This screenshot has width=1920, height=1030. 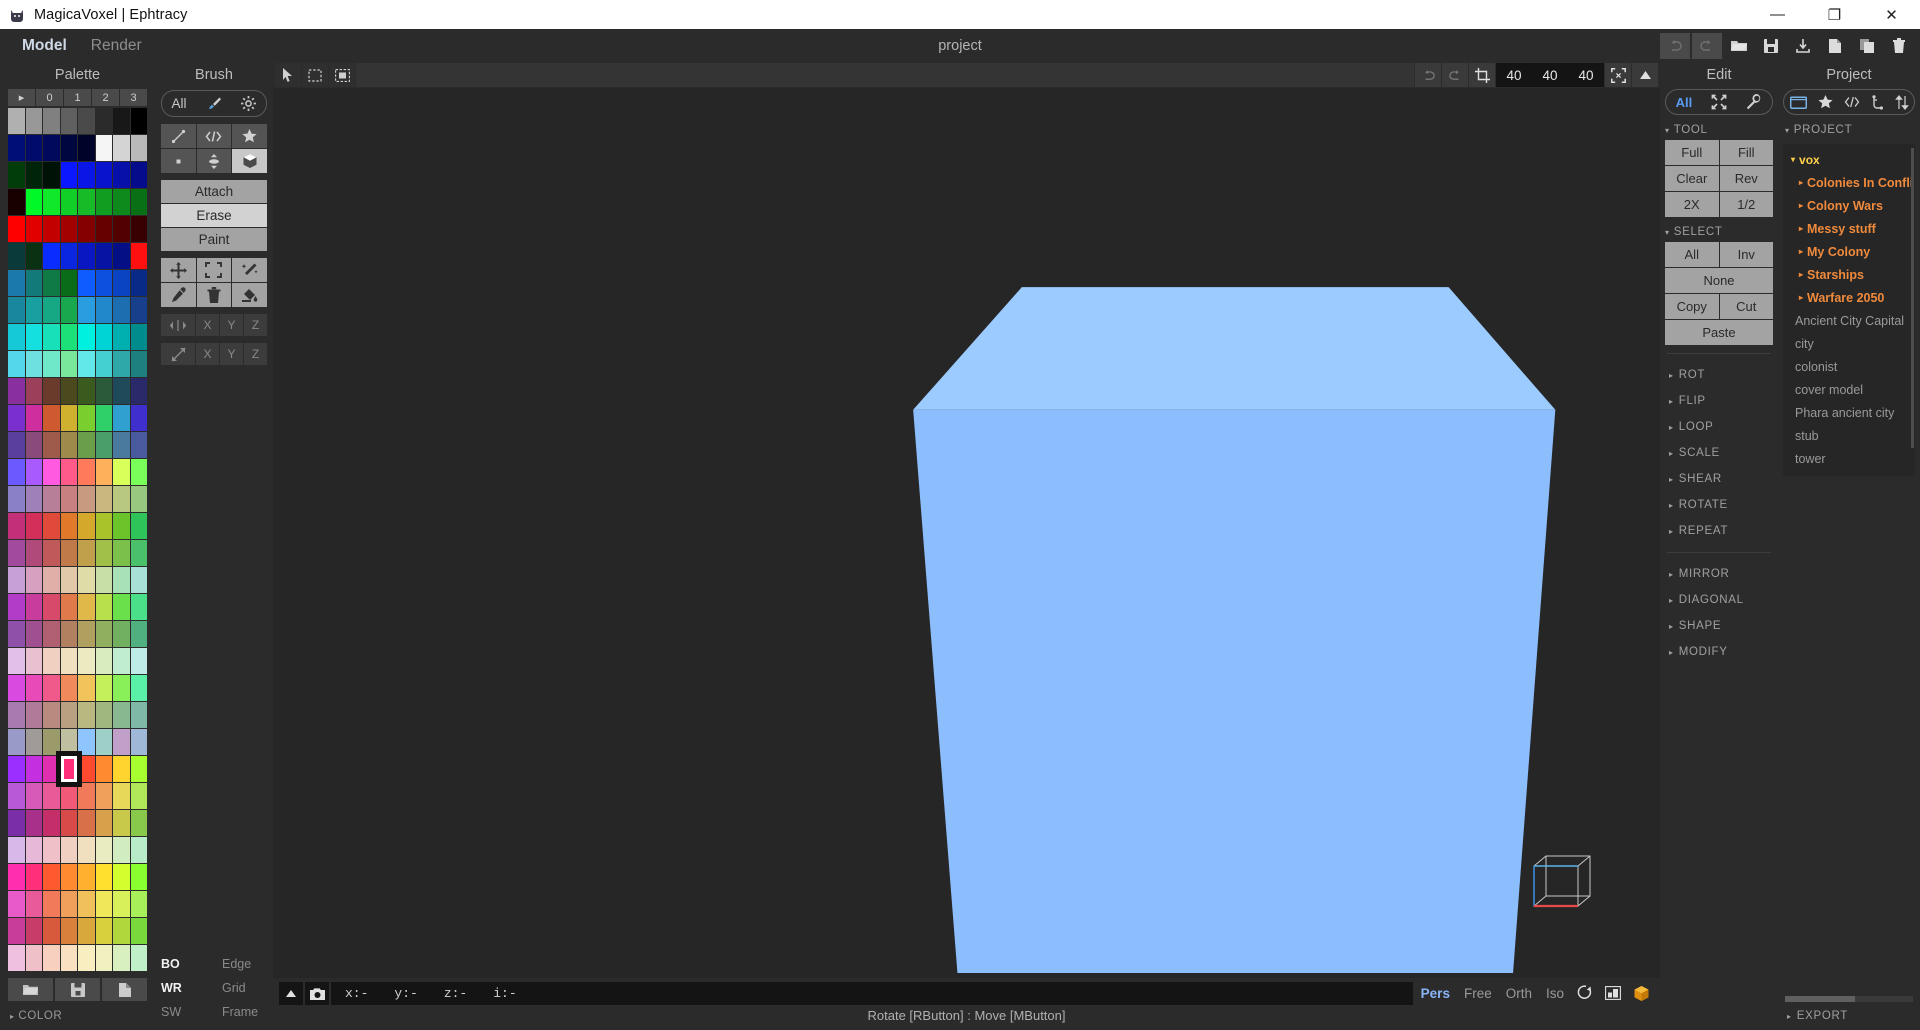 What do you see at coordinates (1899, 46) in the screenshot?
I see `delete-icon` at bounding box center [1899, 46].